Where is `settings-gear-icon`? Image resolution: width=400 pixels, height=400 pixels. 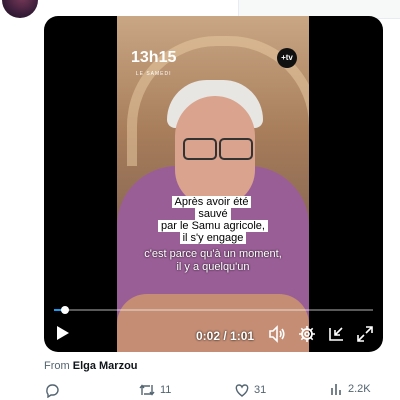
settings-gear-icon is located at coordinates (307, 336).